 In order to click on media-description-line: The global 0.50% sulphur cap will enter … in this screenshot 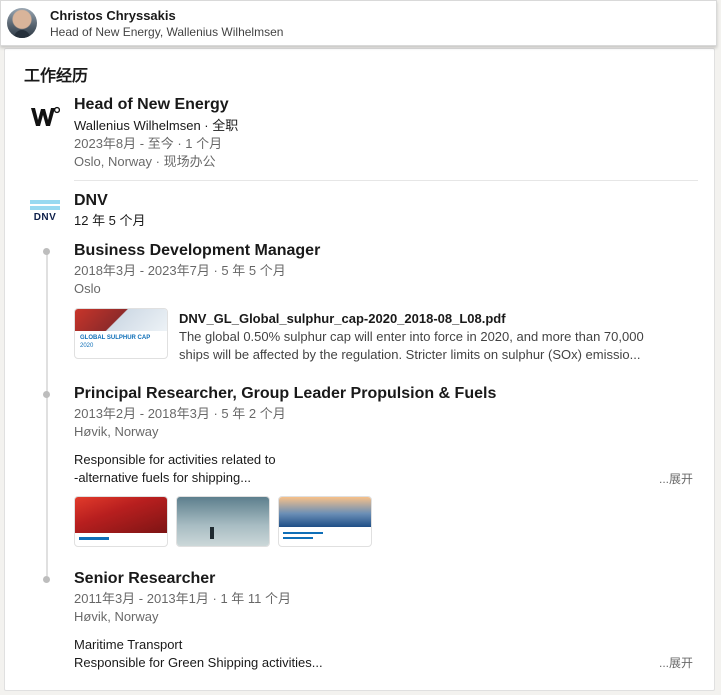, I will do `click(411, 336)`.